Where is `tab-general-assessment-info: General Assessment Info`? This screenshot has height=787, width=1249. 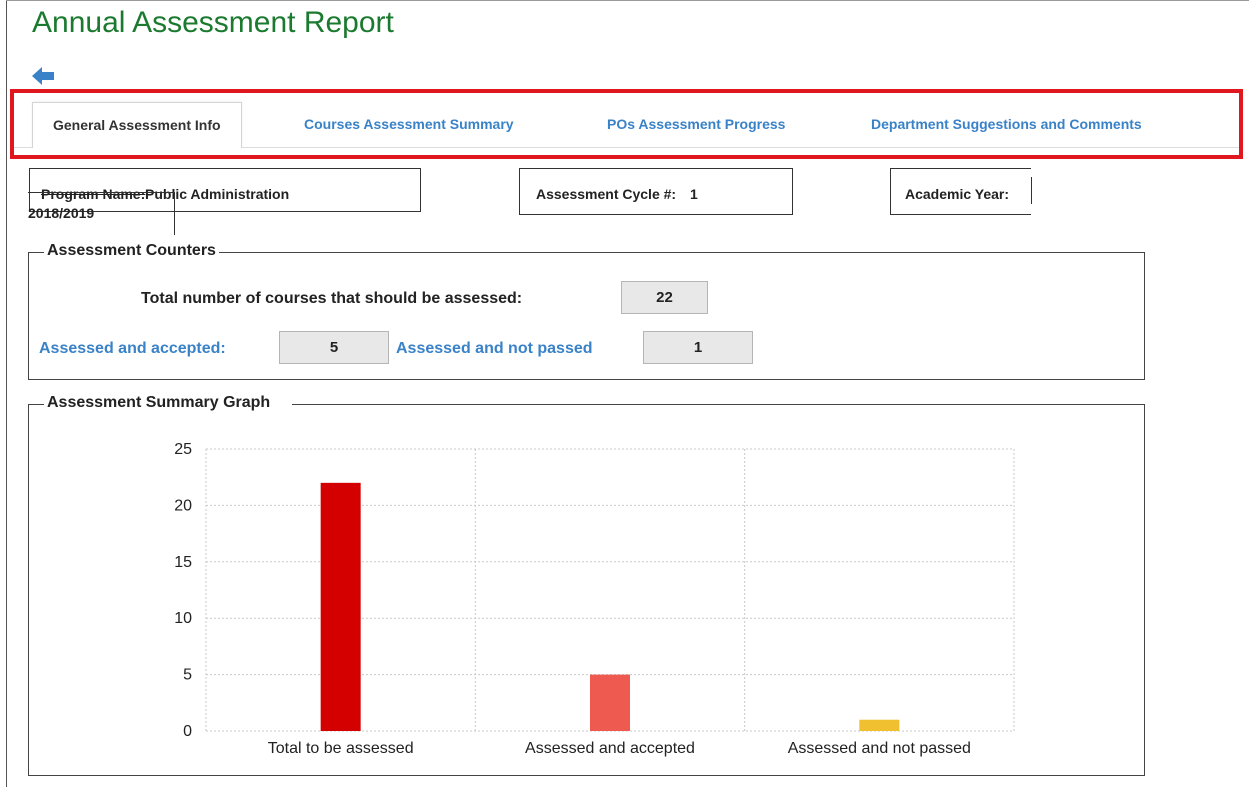
tab-general-assessment-info: General Assessment Info is located at coordinates (137, 125).